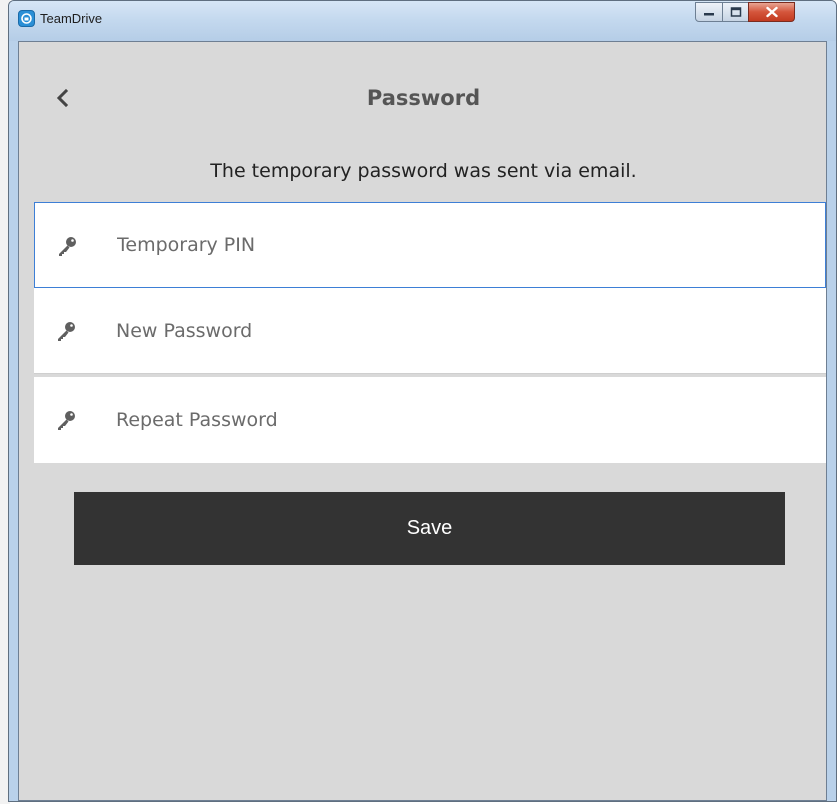  I want to click on page-title: Password, so click(423, 98).